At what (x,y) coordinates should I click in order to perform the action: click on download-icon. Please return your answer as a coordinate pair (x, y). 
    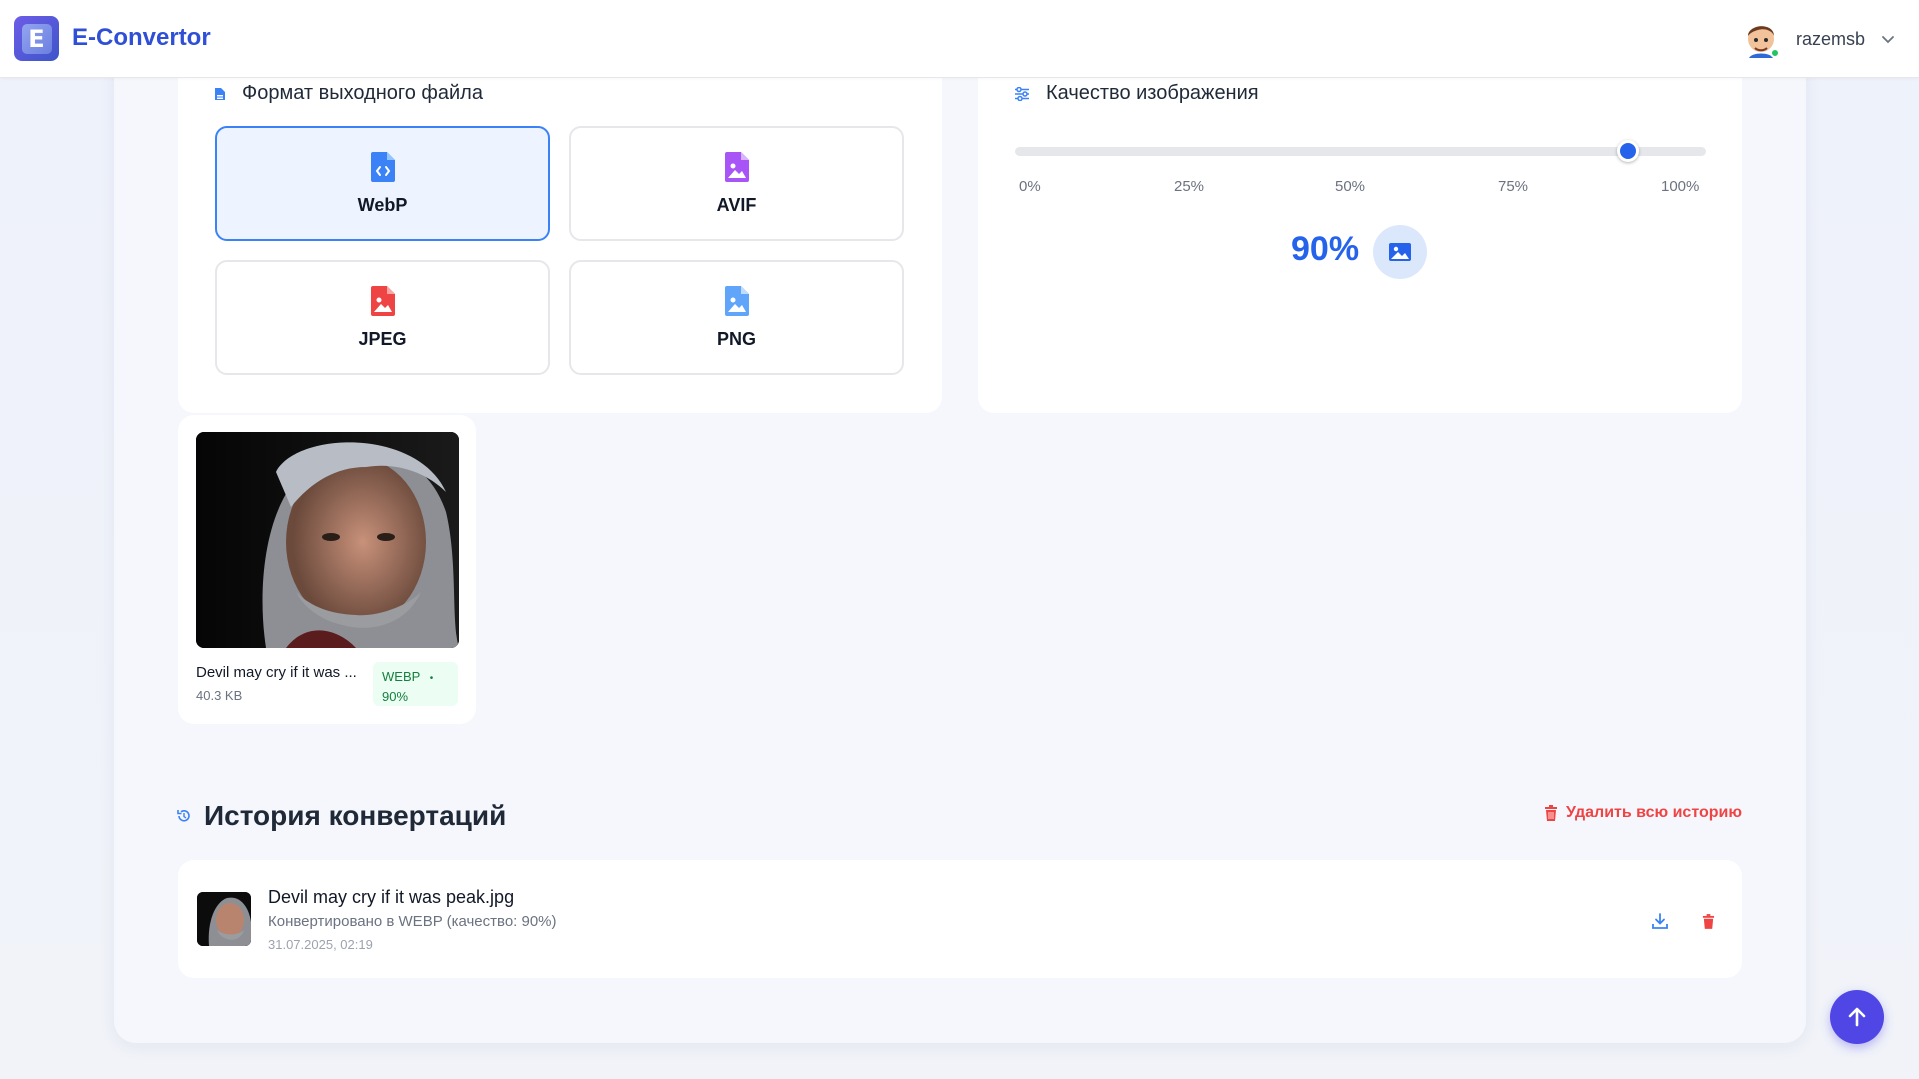
    Looking at the image, I should click on (1660, 921).